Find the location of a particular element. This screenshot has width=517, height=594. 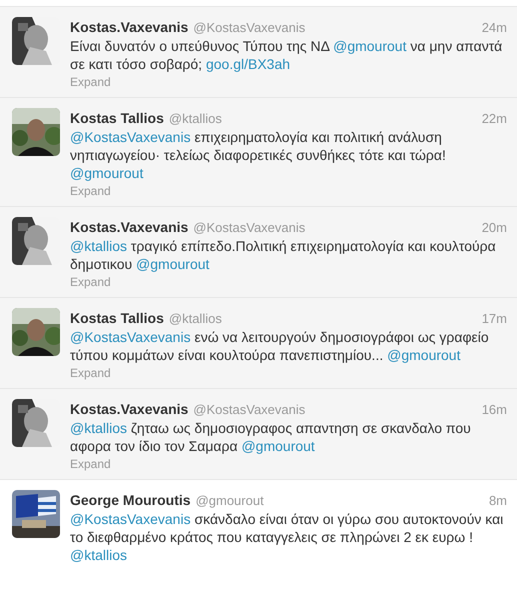

author-handle: @gmourout is located at coordinates (230, 500).